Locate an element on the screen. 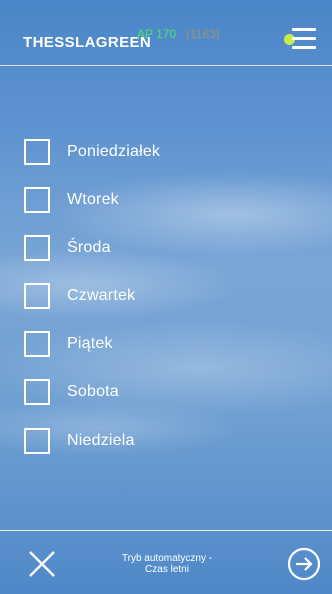  bottom-bar: Tryb automatyczny - Czas letni is located at coordinates (166, 562).